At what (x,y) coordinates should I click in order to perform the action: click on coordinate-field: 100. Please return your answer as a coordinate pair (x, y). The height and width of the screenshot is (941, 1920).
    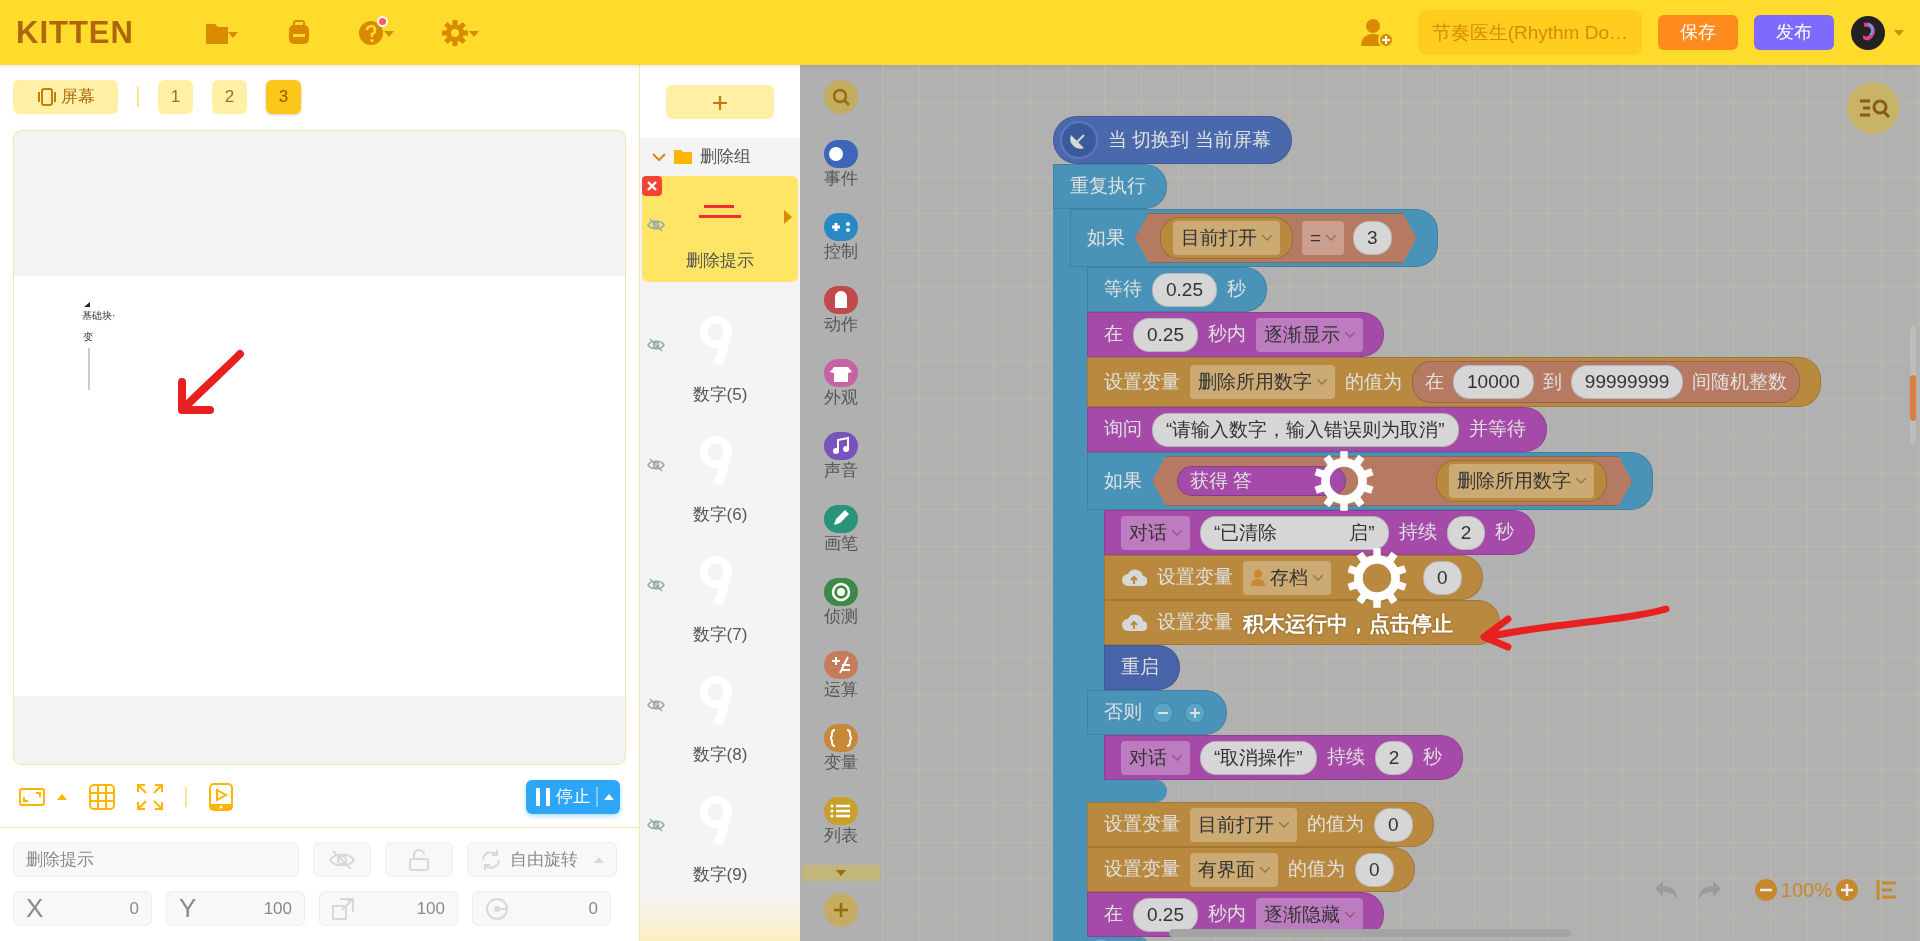
    Looking at the image, I should click on (388, 908).